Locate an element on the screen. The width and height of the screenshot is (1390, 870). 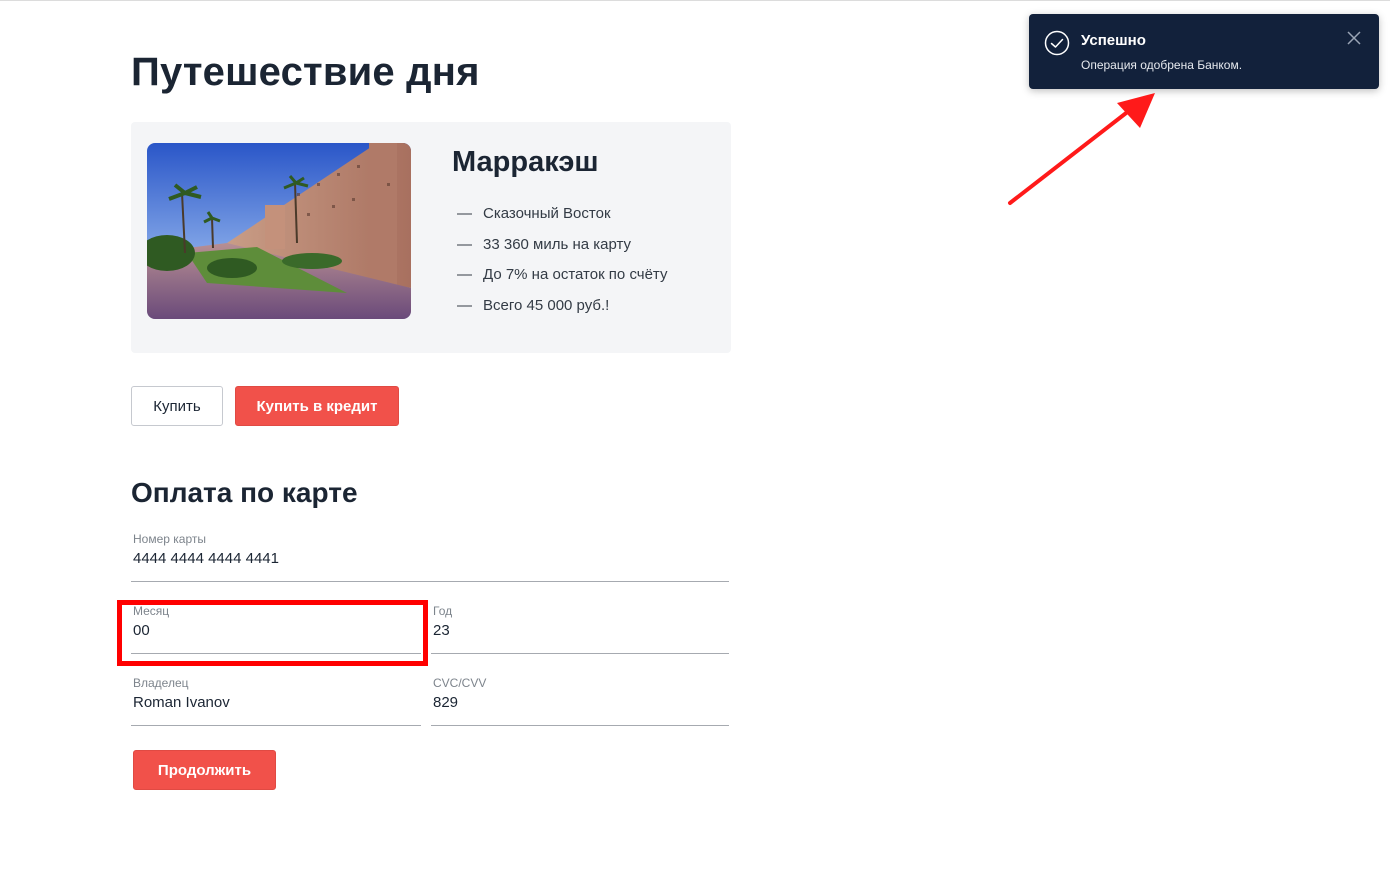
cvc-input: 829 is located at coordinates (445, 702).